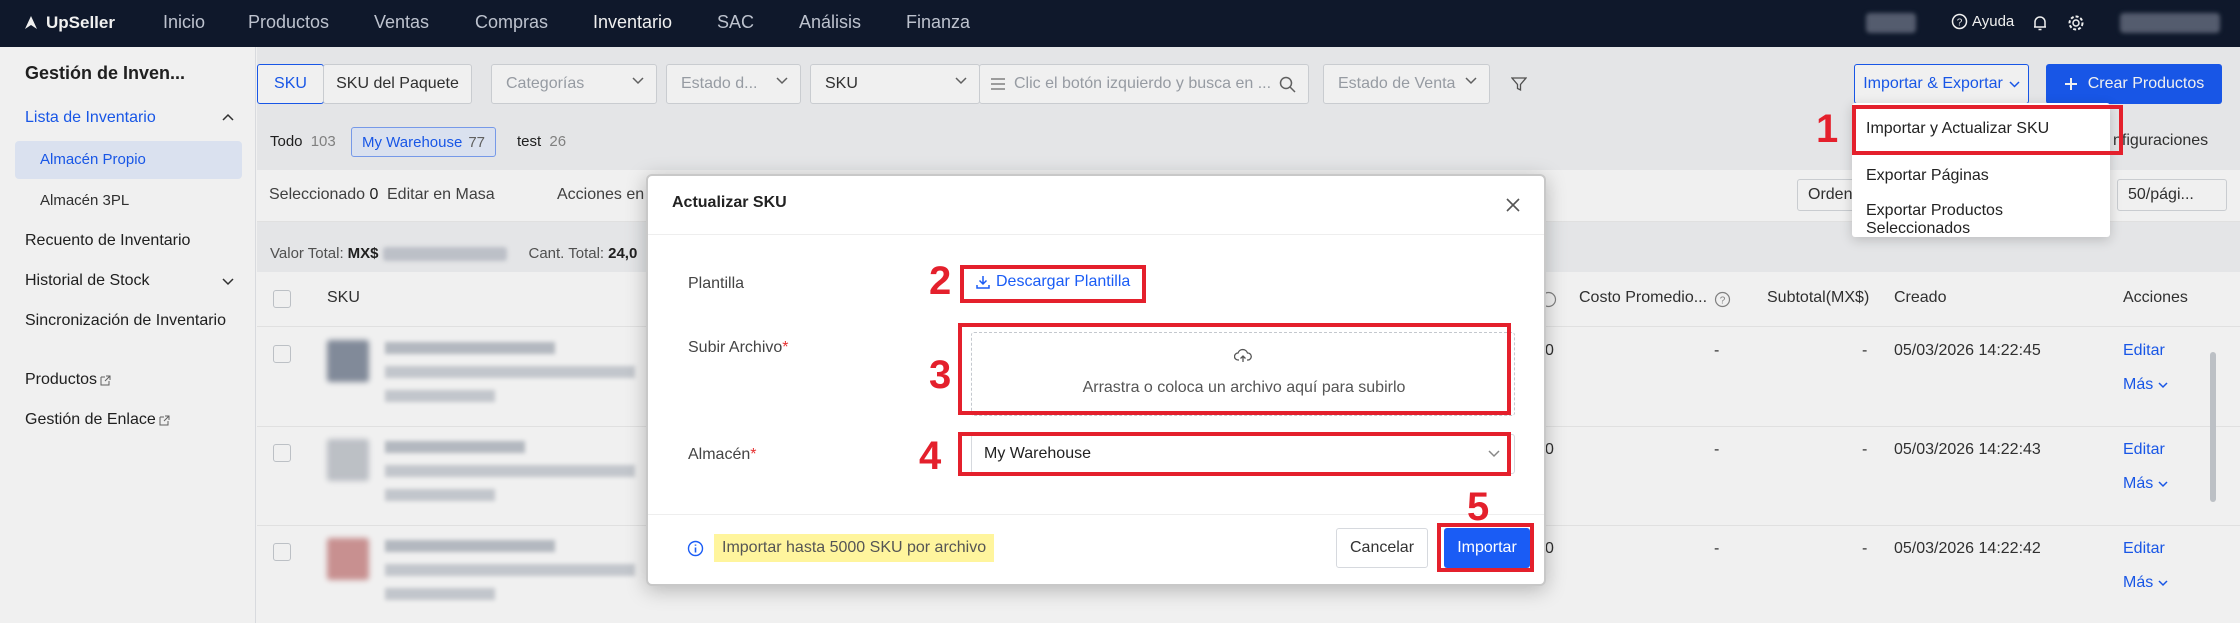 This screenshot has height=623, width=2240. Describe the element at coordinates (695, 548) in the screenshot. I see `info-icon` at that location.